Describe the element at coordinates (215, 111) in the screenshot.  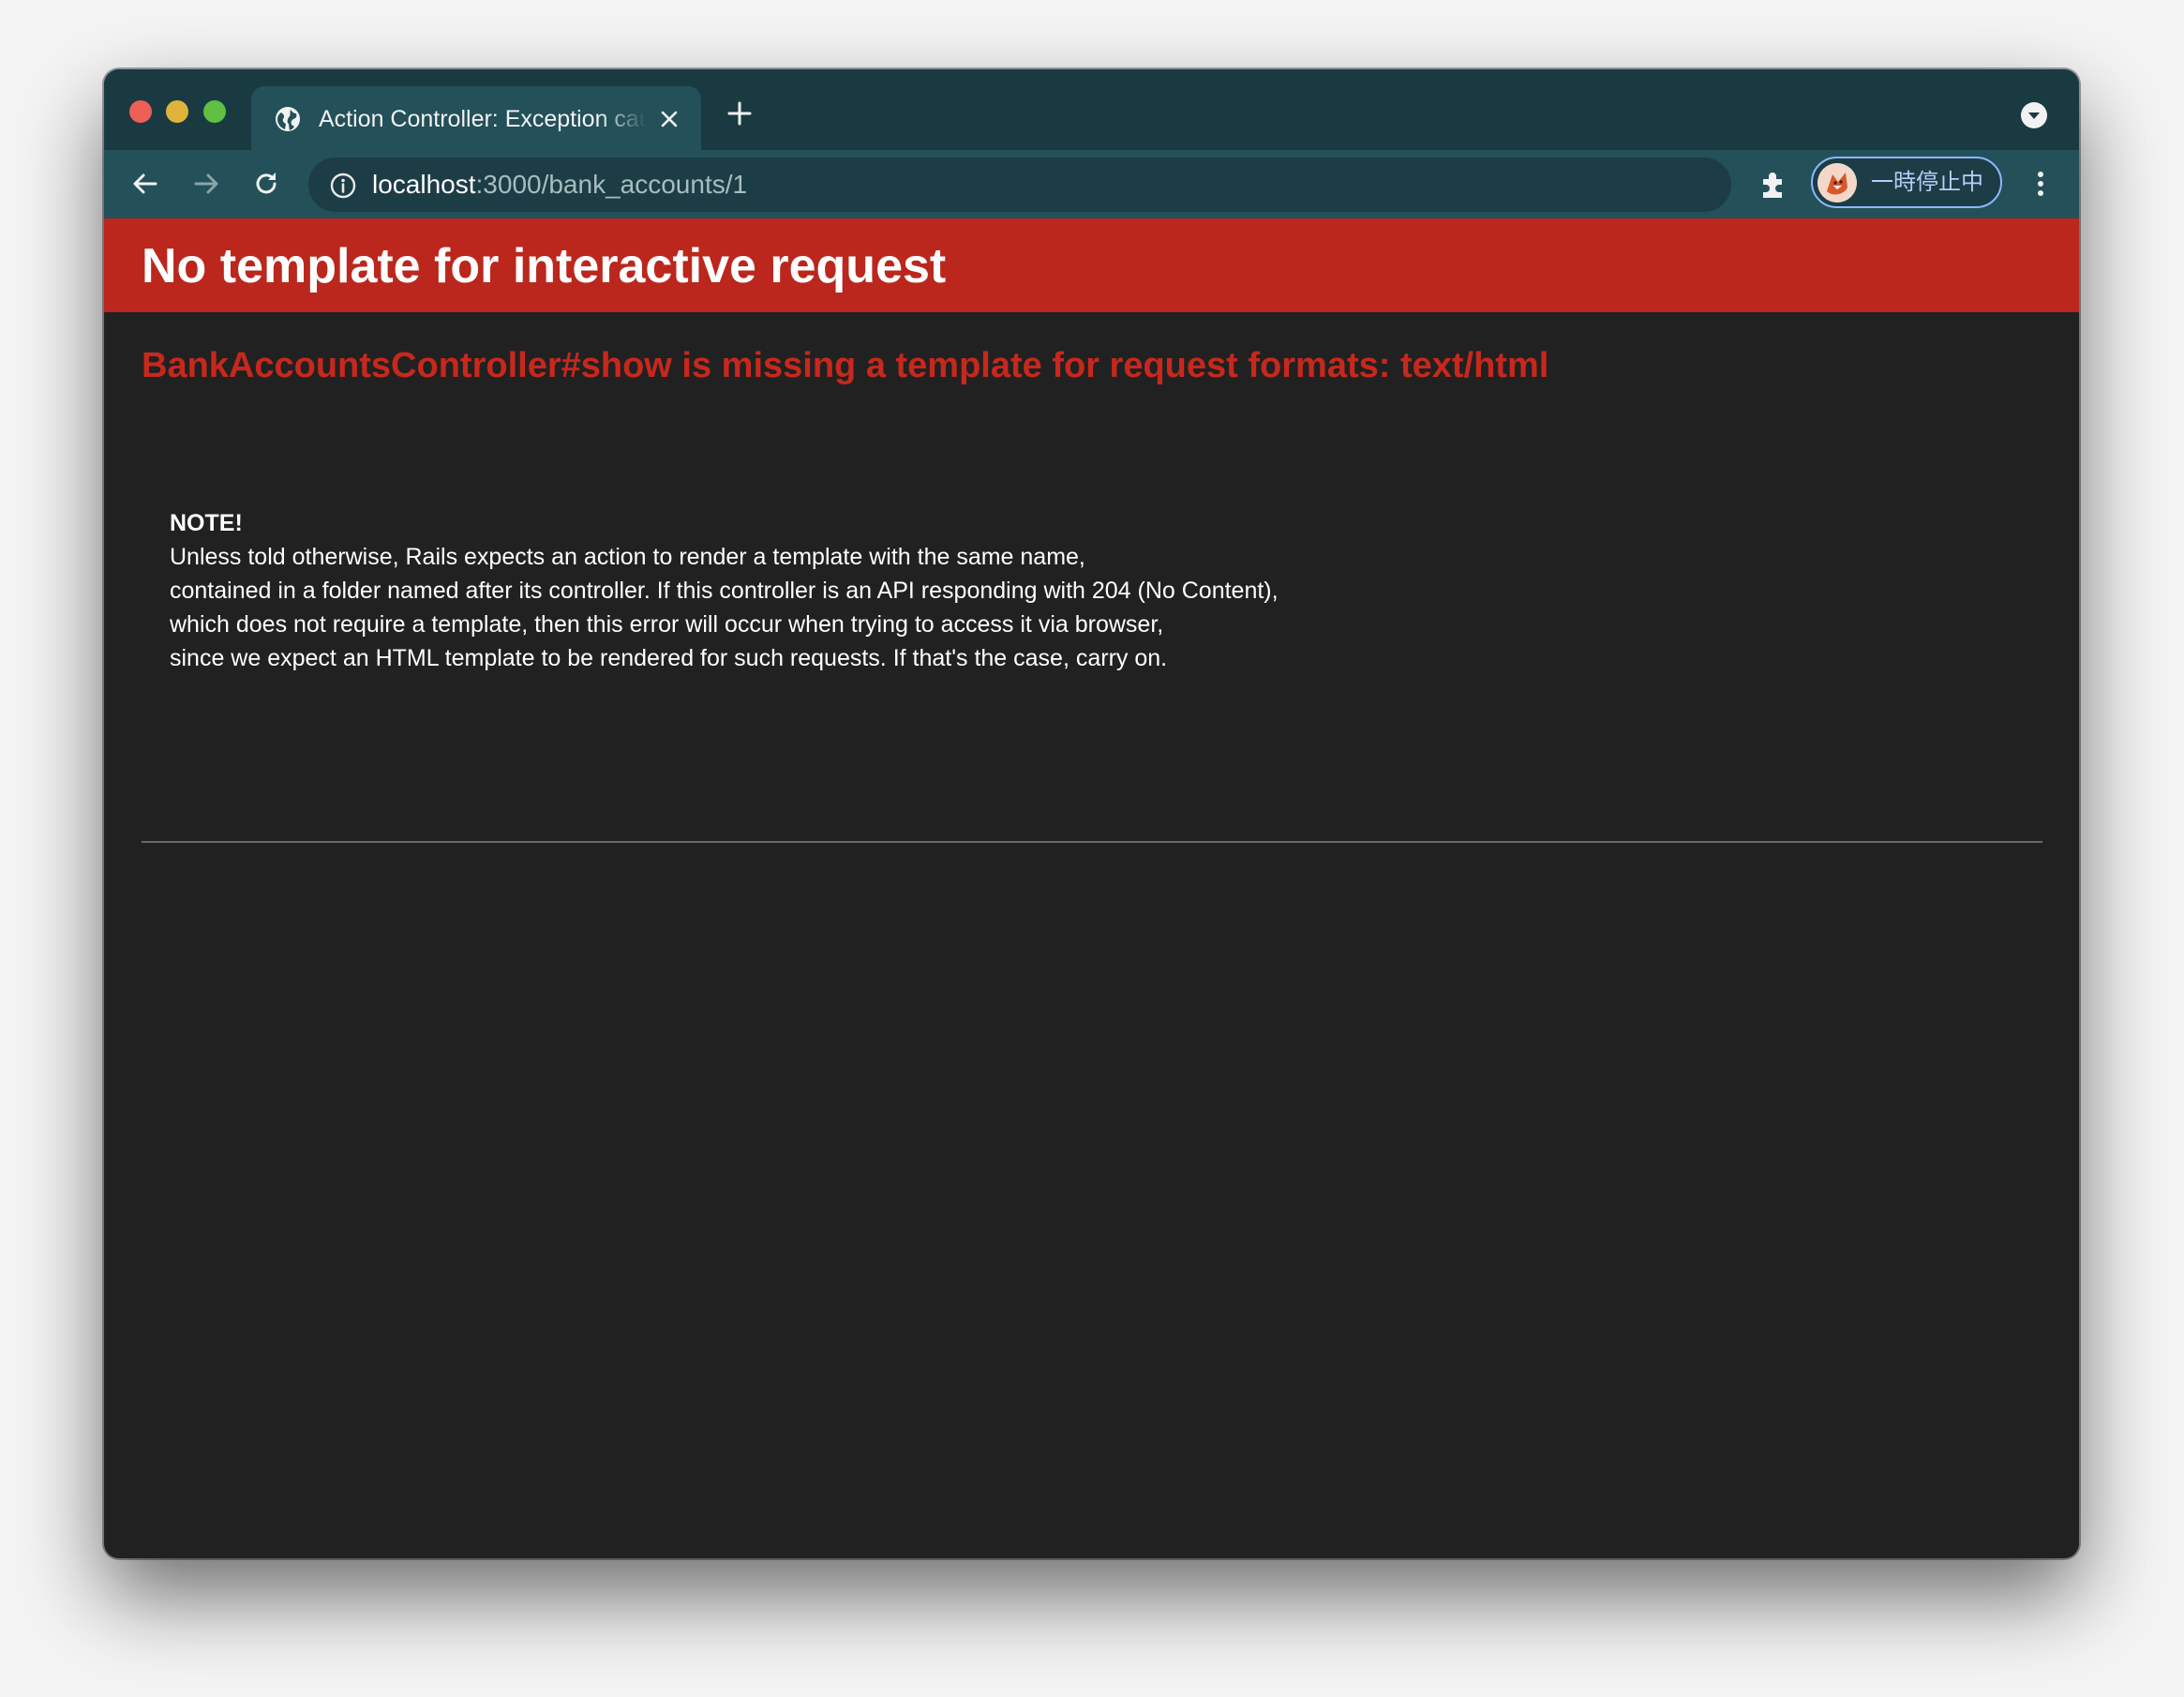
I see `maximize-window-button` at that location.